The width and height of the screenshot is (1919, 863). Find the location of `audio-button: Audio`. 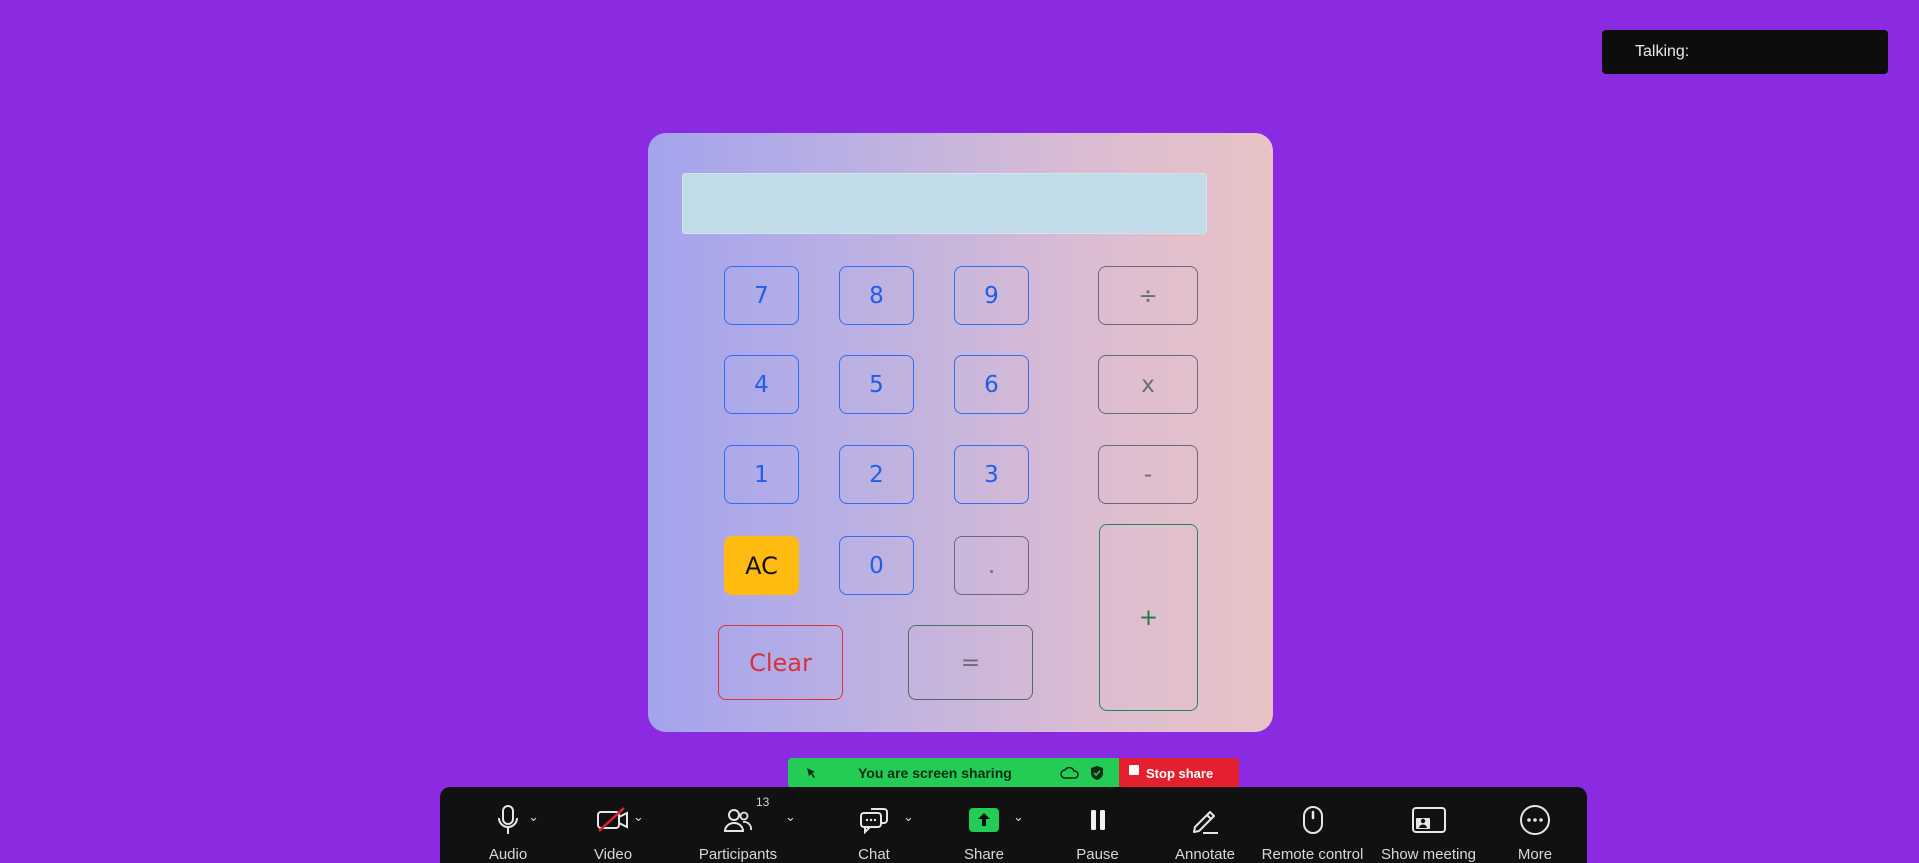

audio-button: Audio is located at coordinates (508, 825).